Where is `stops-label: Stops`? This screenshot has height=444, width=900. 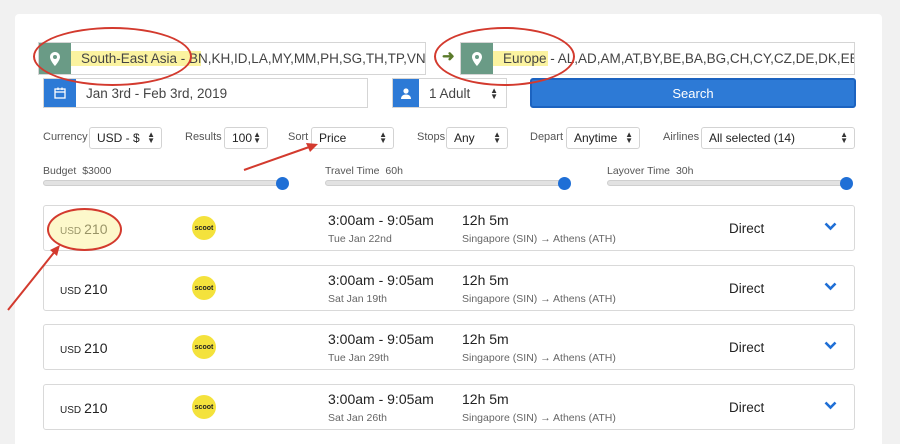
stops-label: Stops is located at coordinates (431, 137).